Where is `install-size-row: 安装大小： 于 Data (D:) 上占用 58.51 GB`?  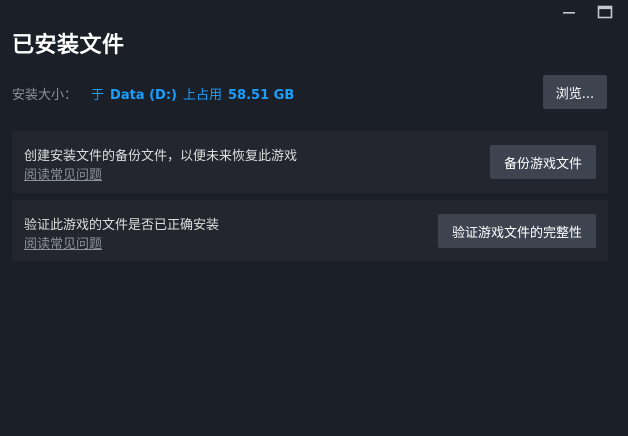
install-size-row: 安装大小： 于 Data (D:) 上占用 58.51 GB is located at coordinates (153, 93).